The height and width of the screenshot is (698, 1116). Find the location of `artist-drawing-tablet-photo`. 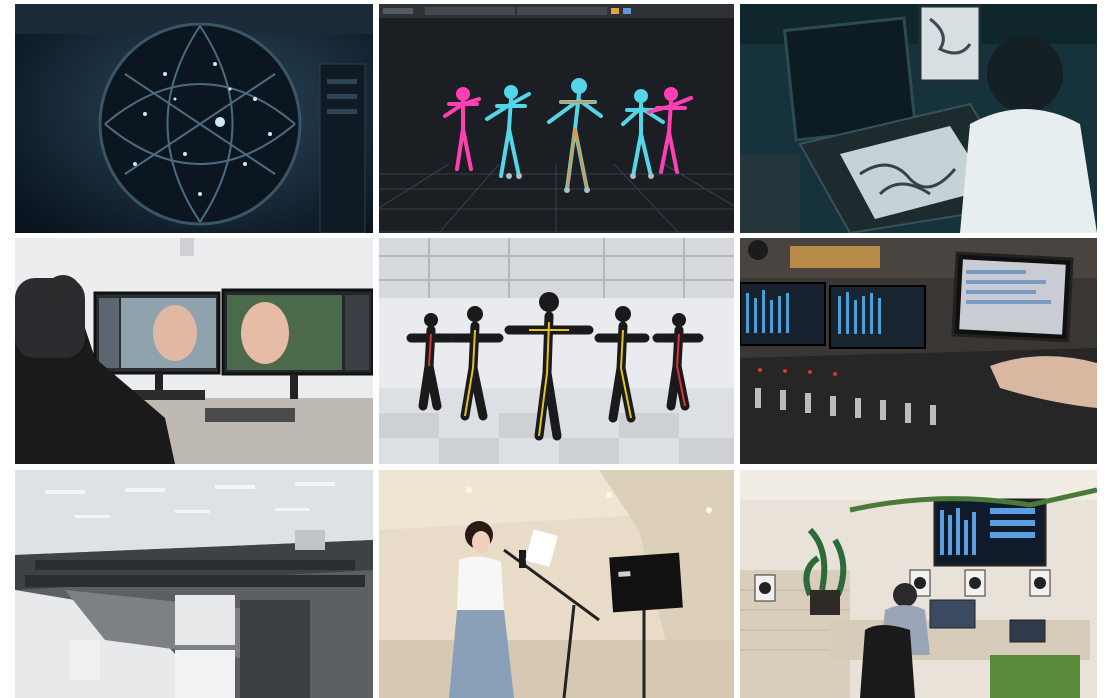

artist-drawing-tablet-photo is located at coordinates (918, 118).